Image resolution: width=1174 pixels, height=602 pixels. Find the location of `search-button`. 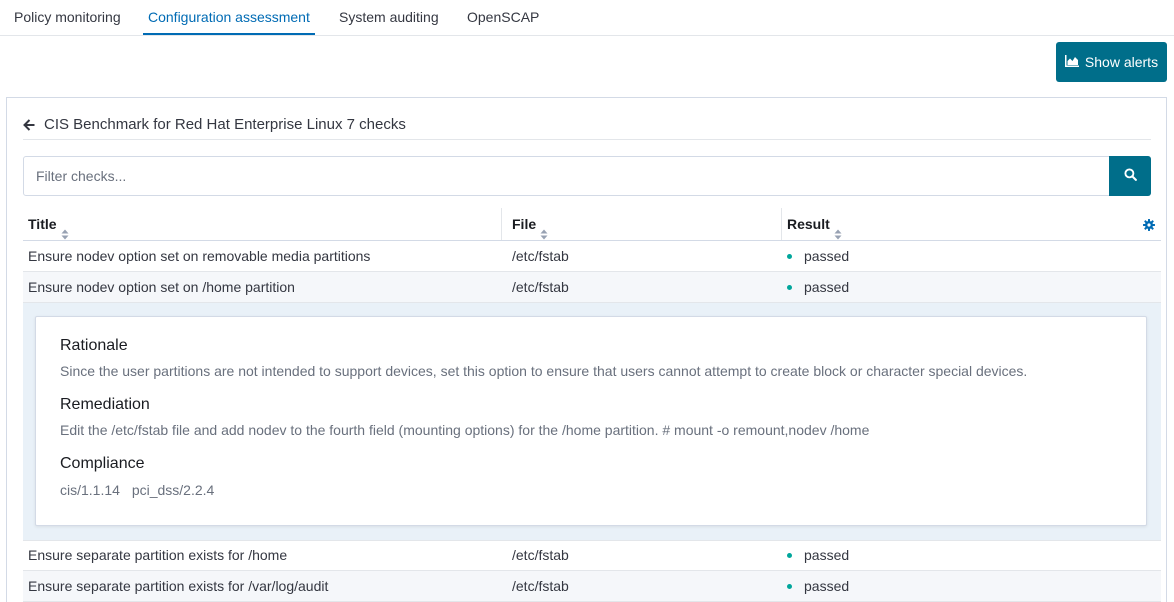

search-button is located at coordinates (1130, 176).